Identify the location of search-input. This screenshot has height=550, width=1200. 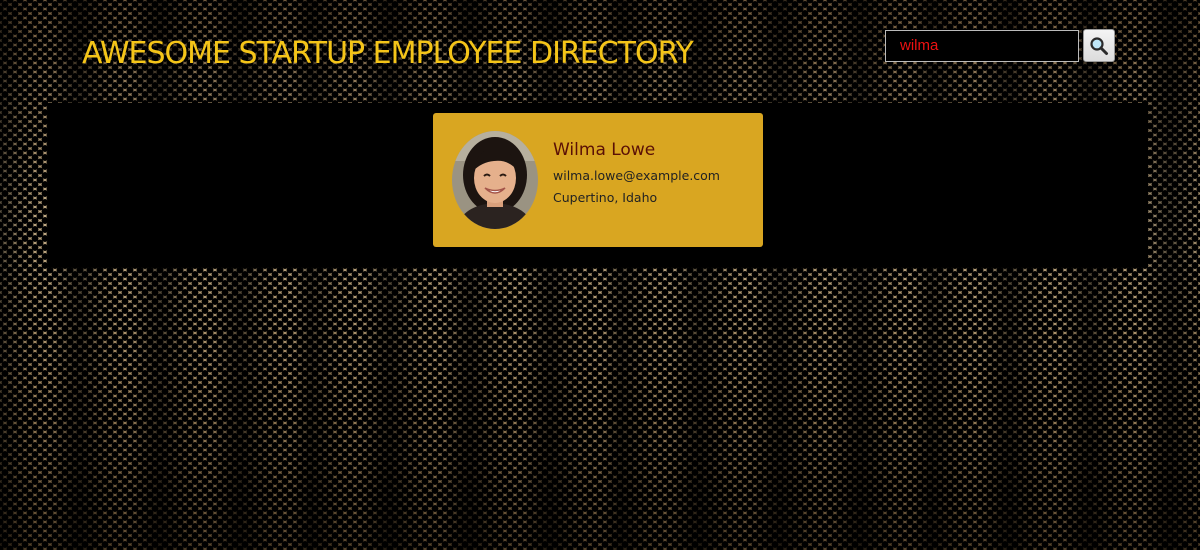
(982, 45).